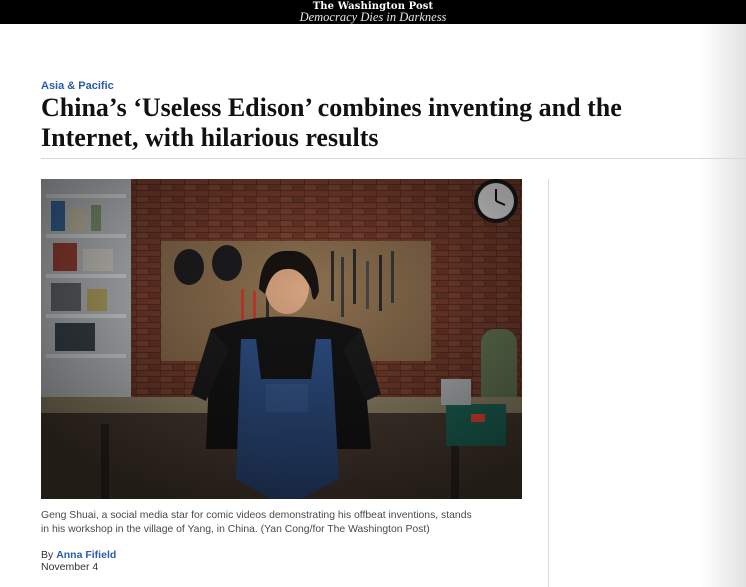 The width and height of the screenshot is (746, 587). Describe the element at coordinates (393, 158) in the screenshot. I see `headline-divider` at that location.